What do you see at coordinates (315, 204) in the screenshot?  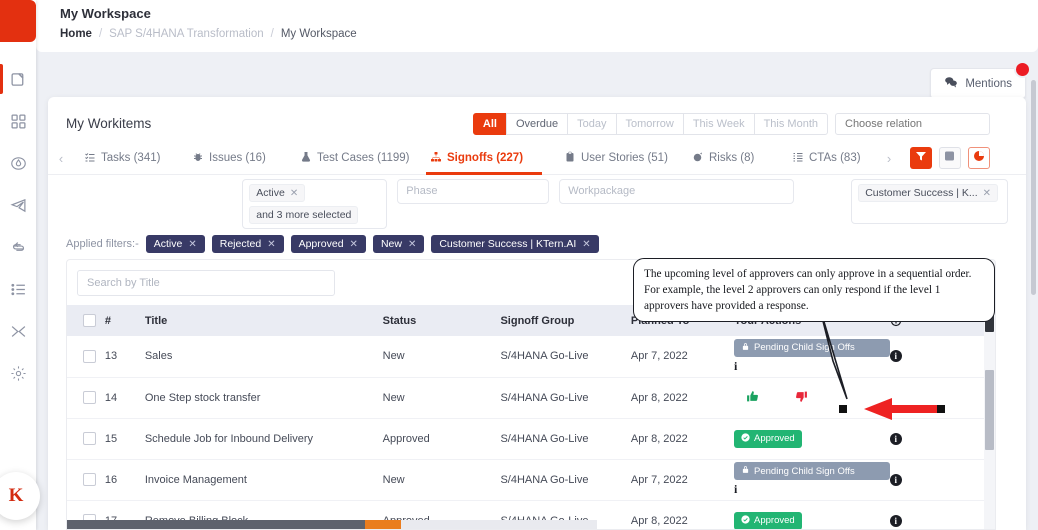 I see `status-filter-field: Active ✕ and 3 more selected` at bounding box center [315, 204].